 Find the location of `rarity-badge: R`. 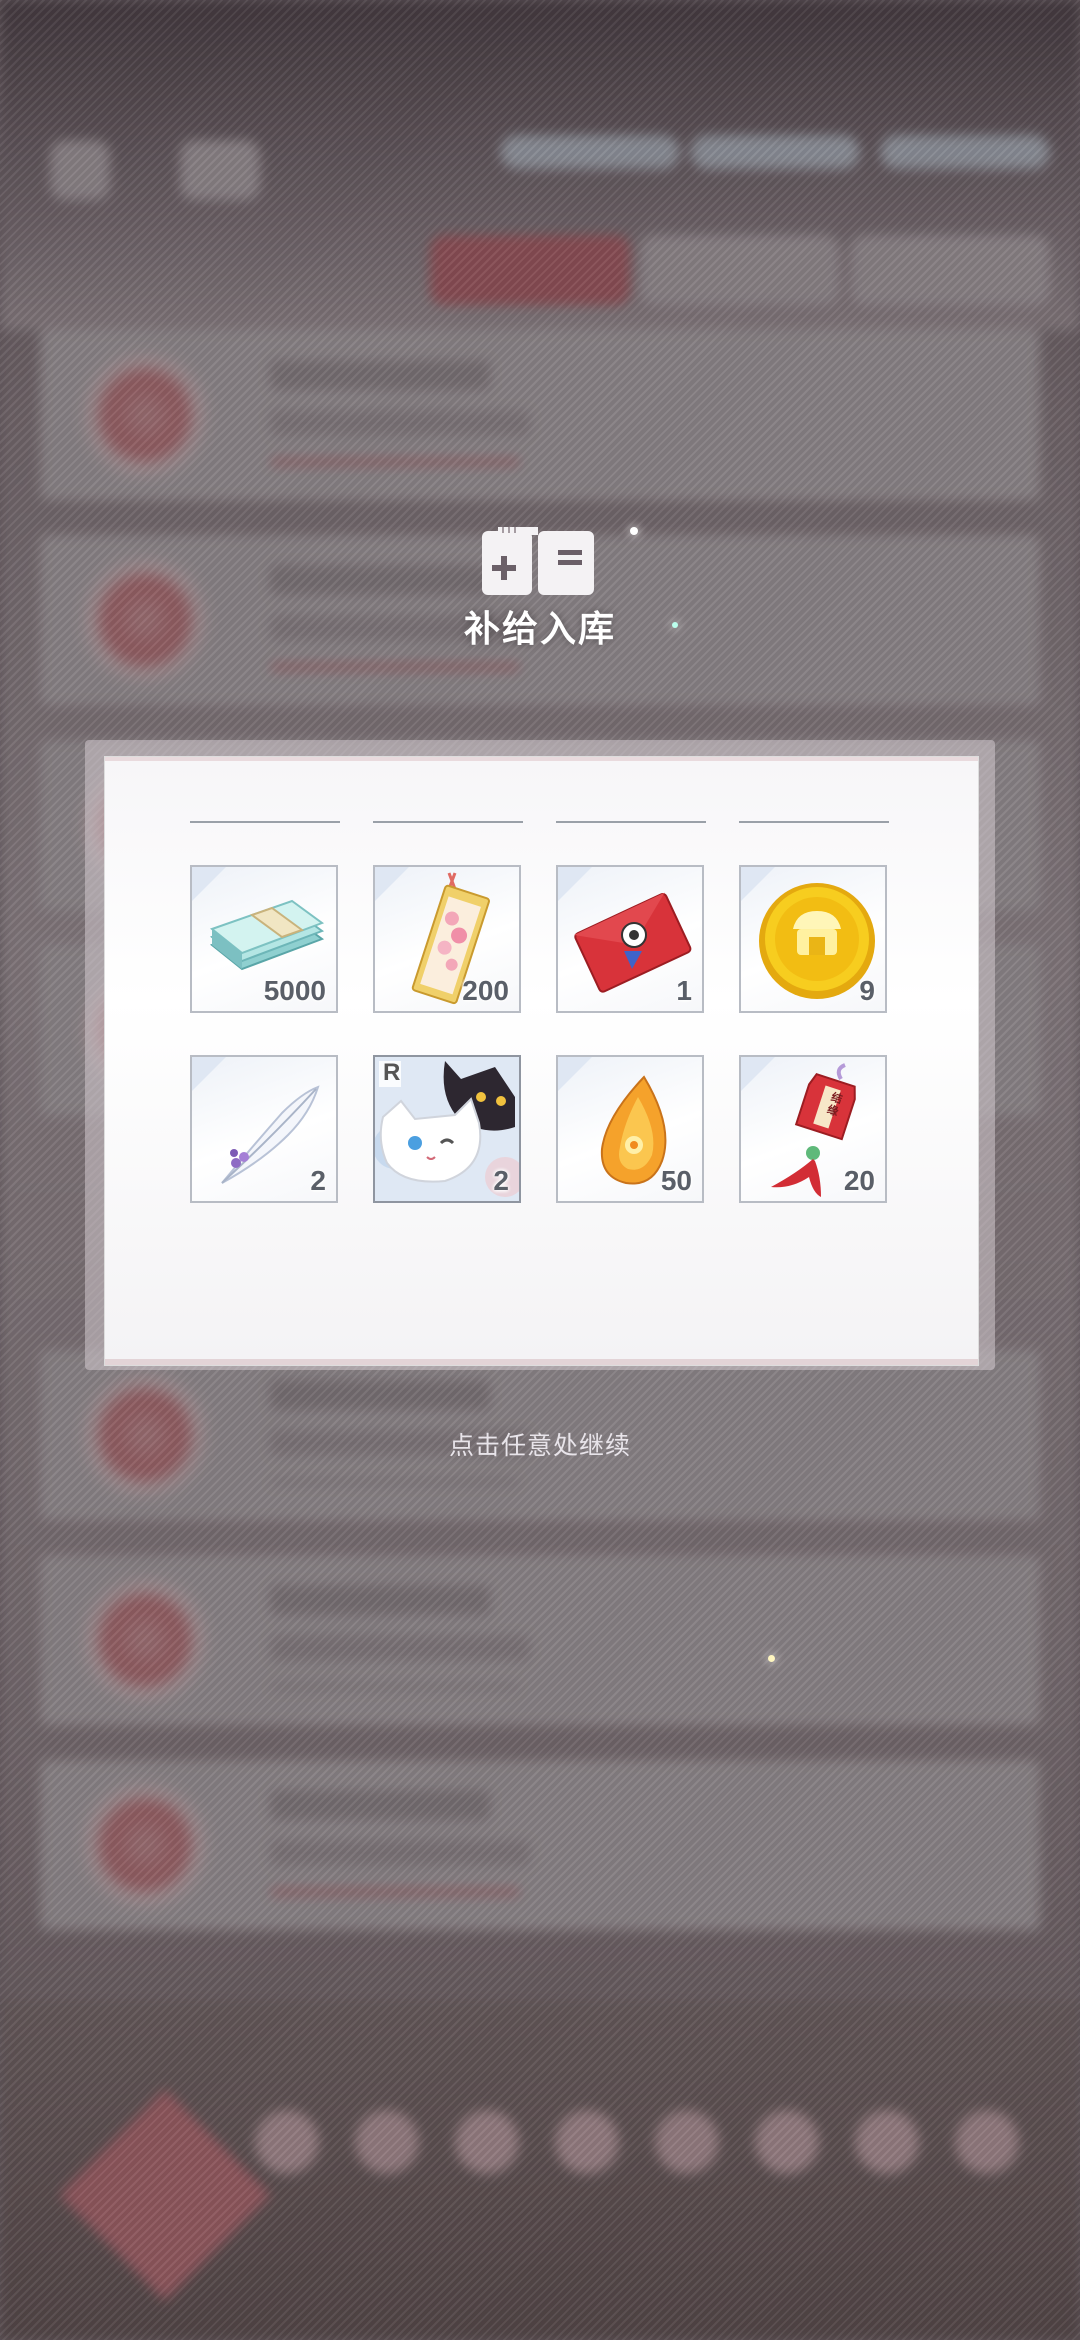

rarity-badge: R is located at coordinates (392, 1072).